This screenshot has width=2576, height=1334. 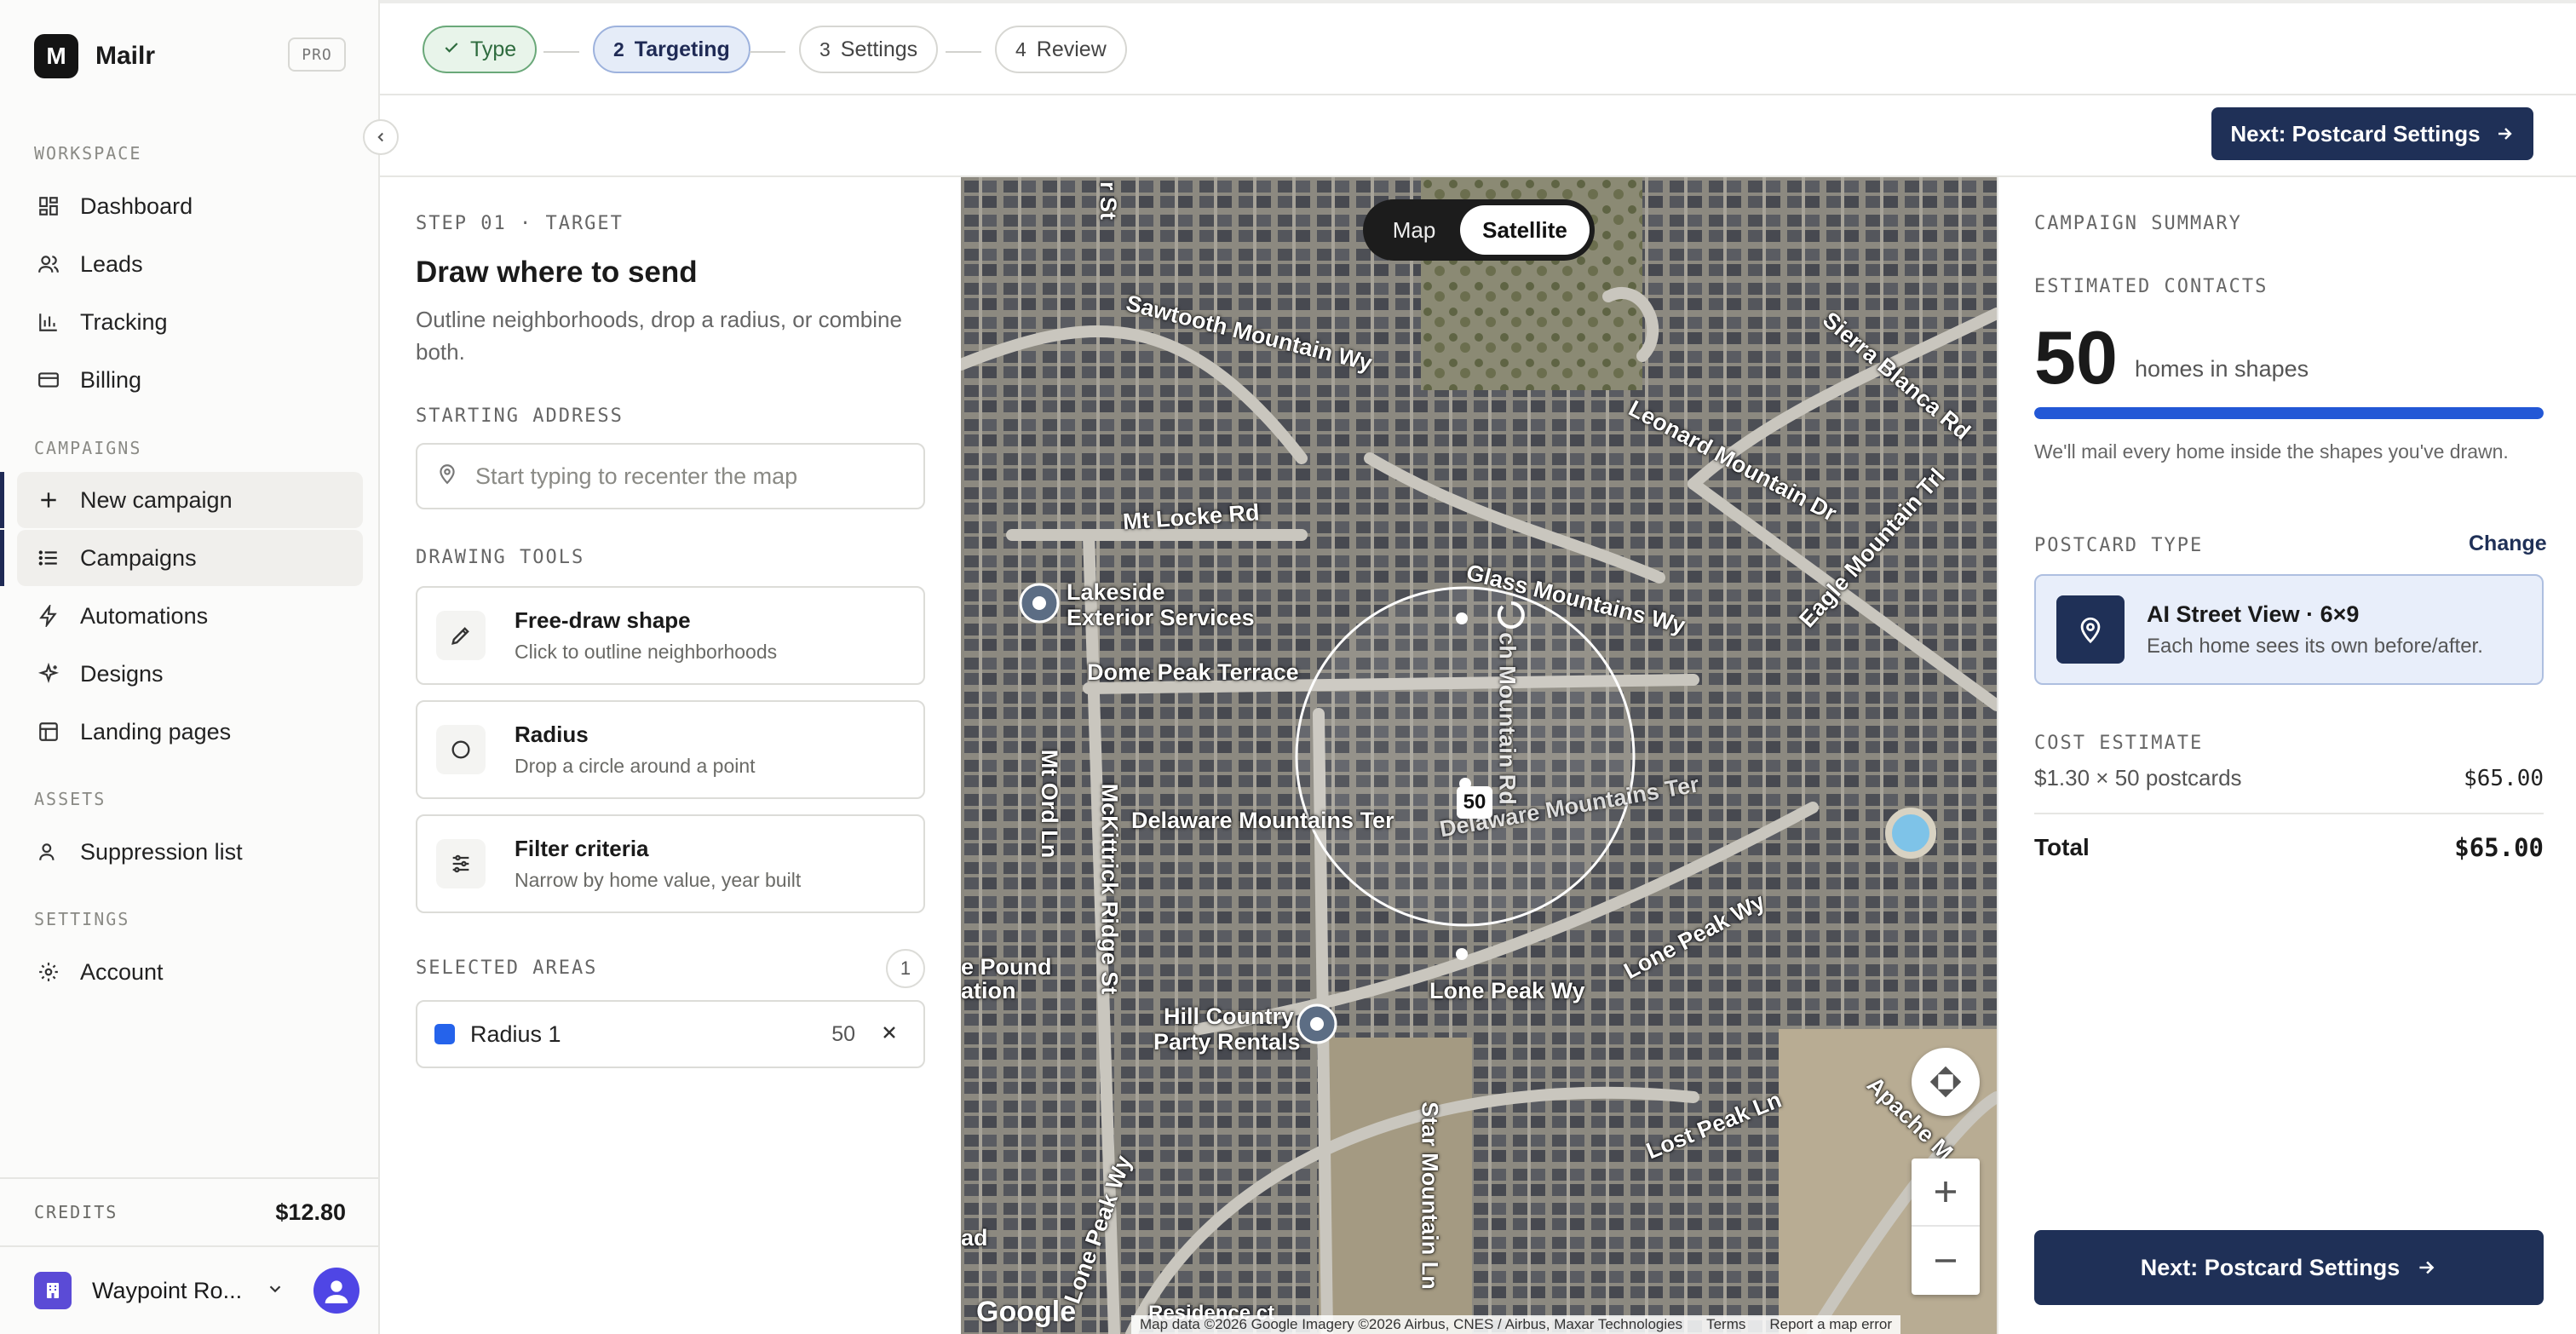 What do you see at coordinates (190, 674) in the screenshot?
I see `sidebar-item-designs: Designs` at bounding box center [190, 674].